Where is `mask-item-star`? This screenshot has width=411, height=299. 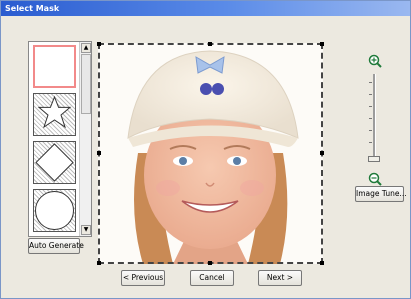 mask-item-star is located at coordinates (54, 114).